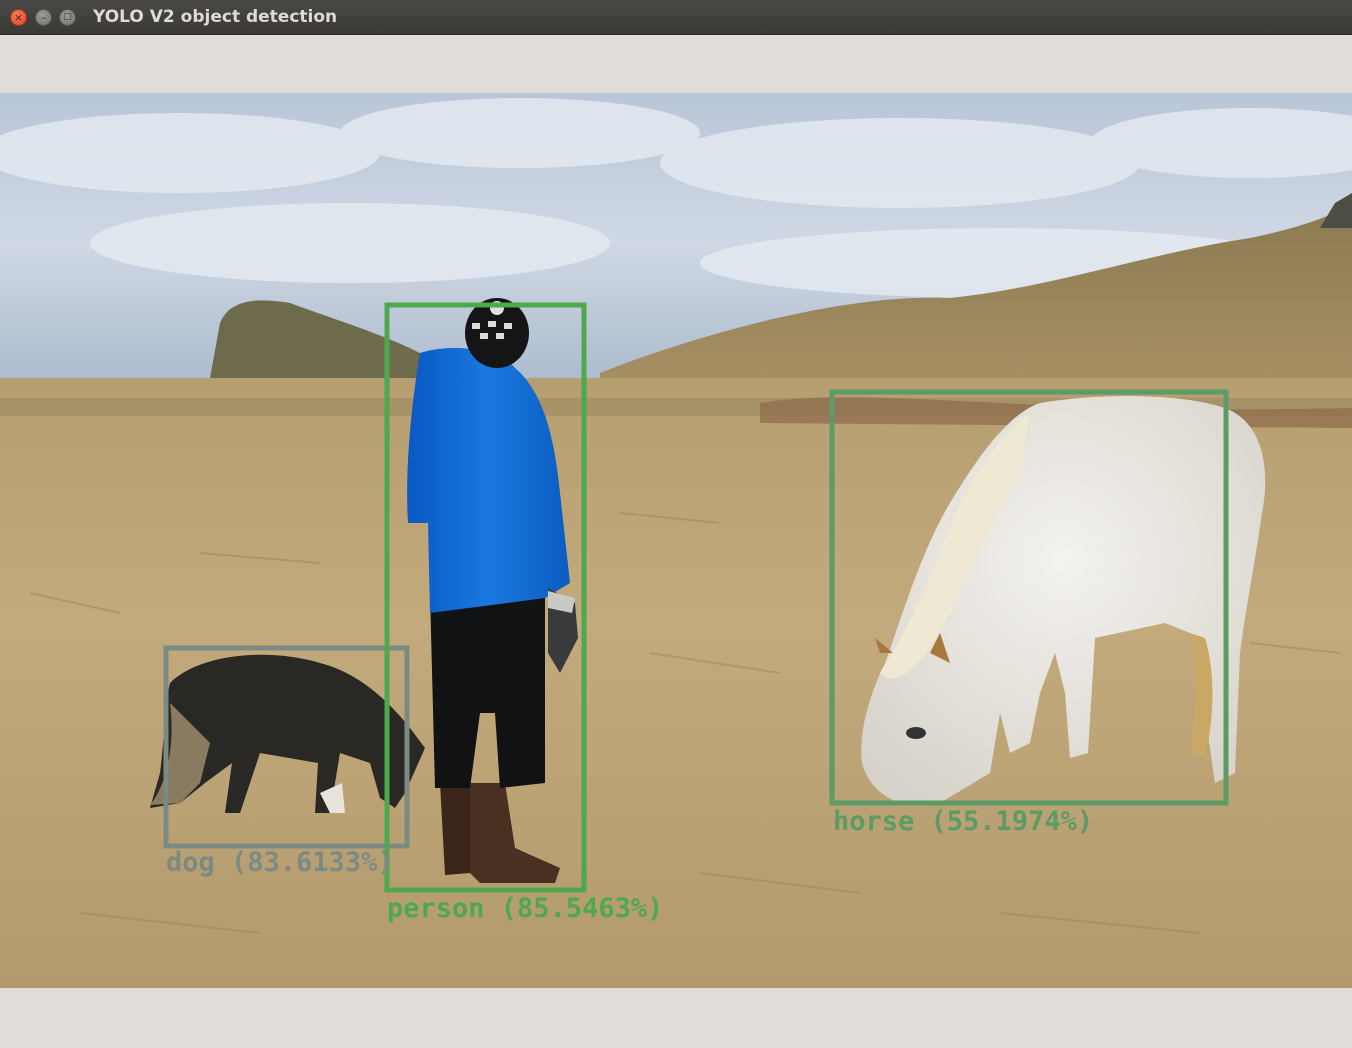  I want to click on dog-detection-label: dog (83.6133%), so click(280, 862).